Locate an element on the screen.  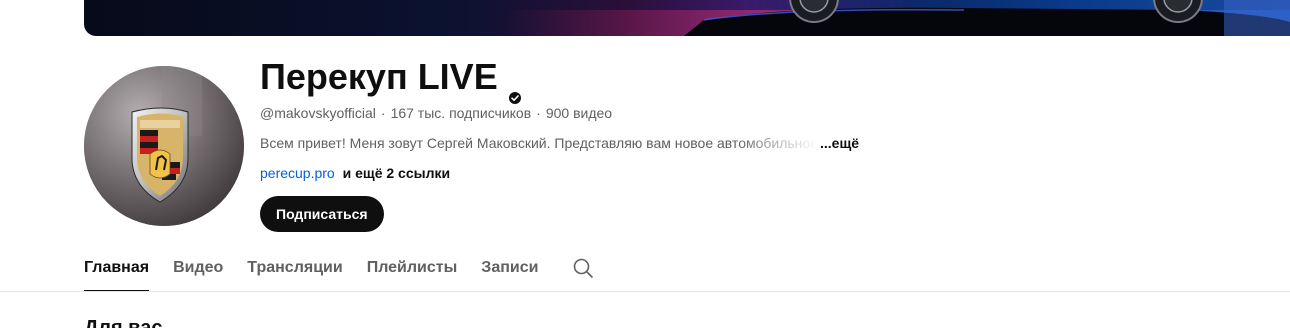
subscriber-count: 167 тыс. подписчиков is located at coordinates (461, 113).